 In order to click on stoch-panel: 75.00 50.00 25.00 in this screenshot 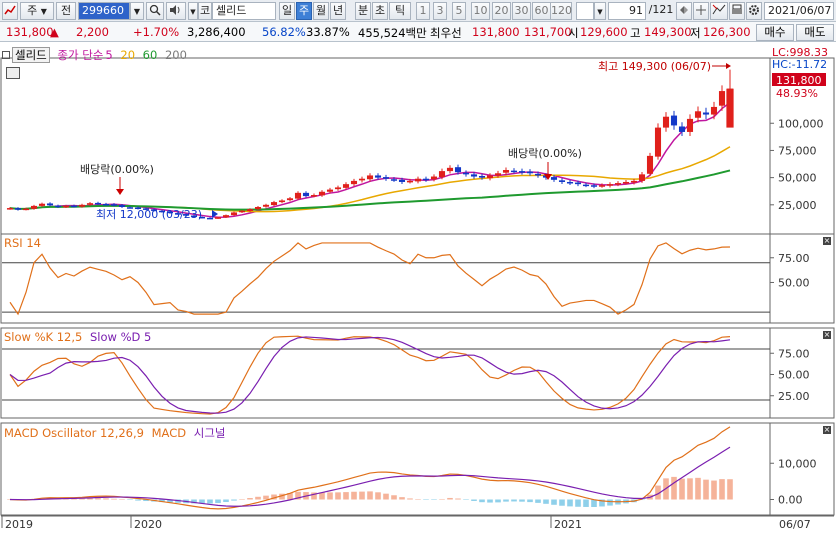, I will do `click(406, 375)`.